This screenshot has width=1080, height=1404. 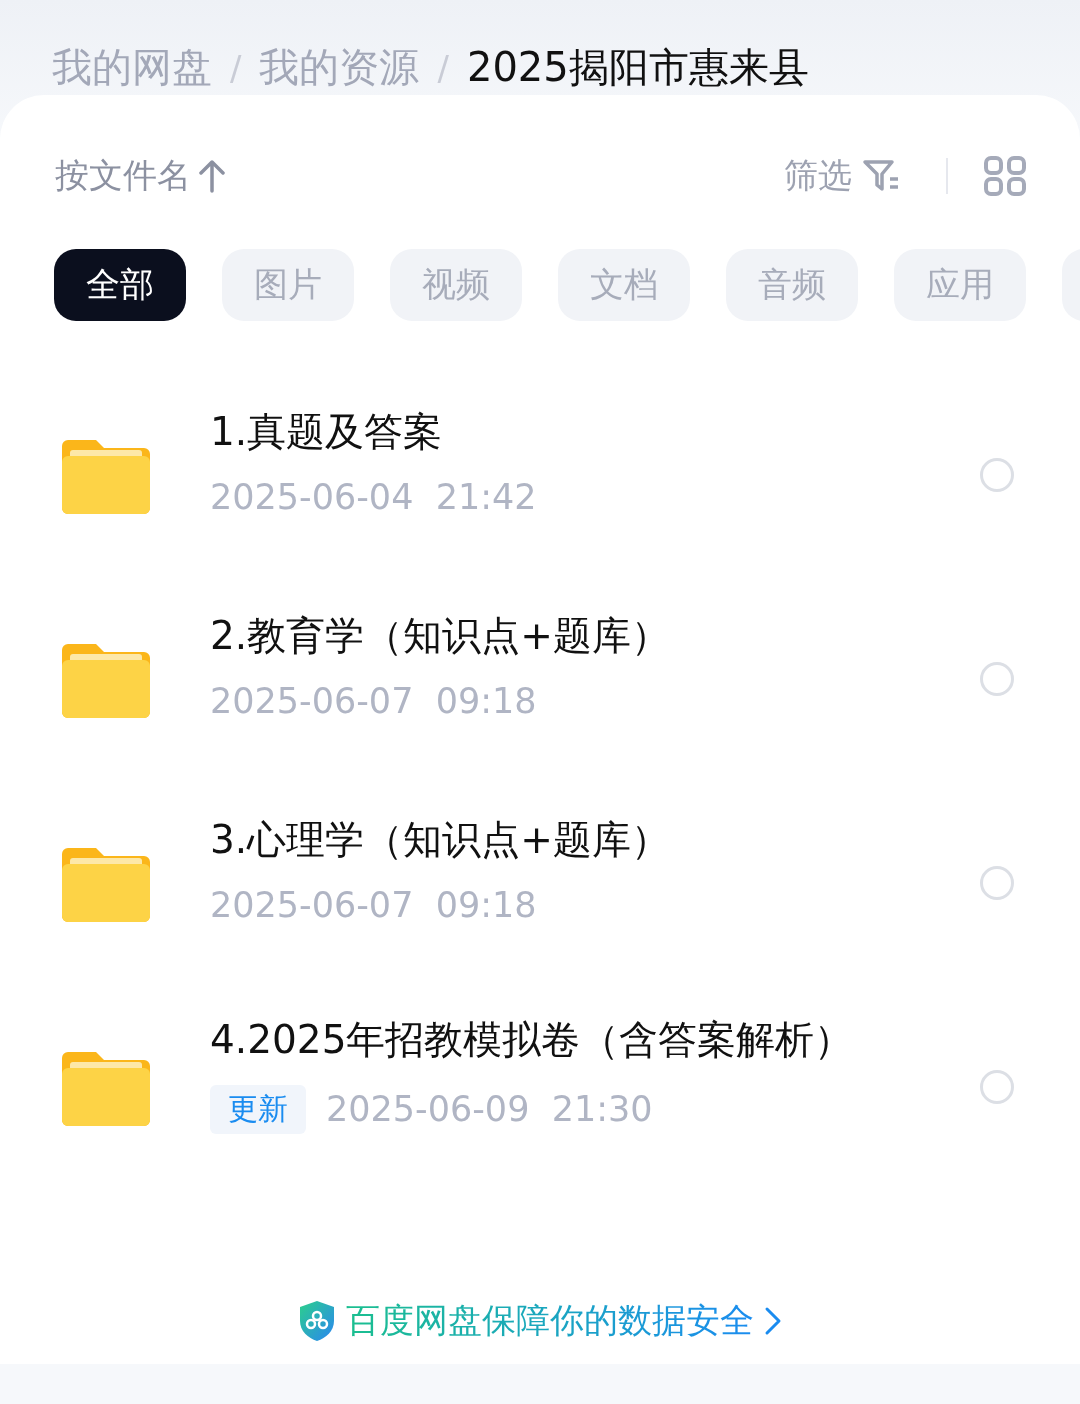 What do you see at coordinates (595, 432) in the screenshot?
I see `folder-name: 1.真题及答案` at bounding box center [595, 432].